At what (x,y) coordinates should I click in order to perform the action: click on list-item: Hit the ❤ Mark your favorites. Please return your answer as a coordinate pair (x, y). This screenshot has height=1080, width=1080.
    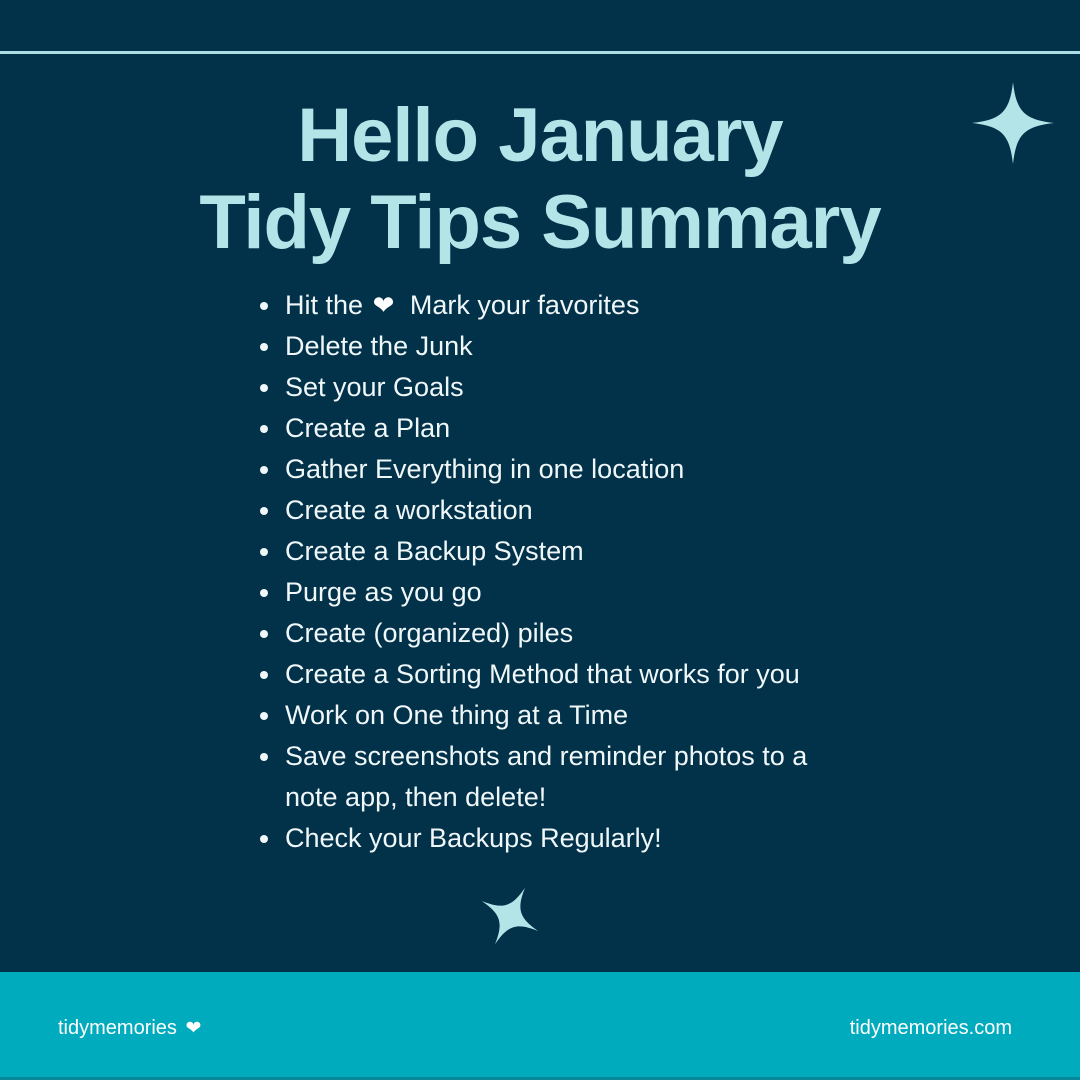
    Looking at the image, I should click on (558, 305).